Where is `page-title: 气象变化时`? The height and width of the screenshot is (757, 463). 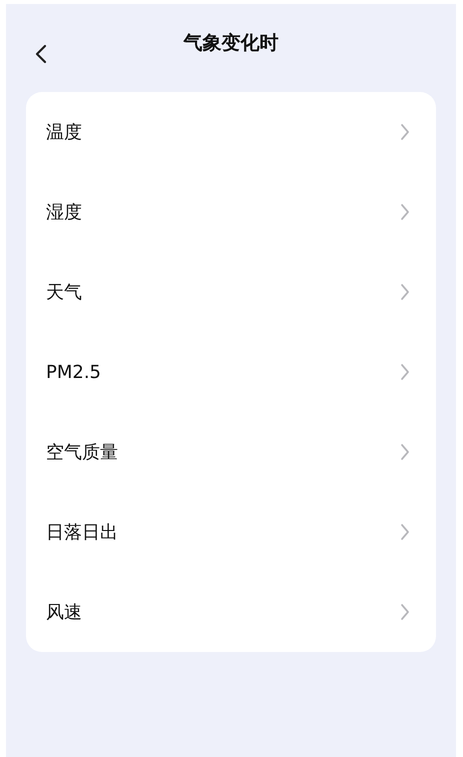
page-title: 气象变化时 is located at coordinates (231, 43).